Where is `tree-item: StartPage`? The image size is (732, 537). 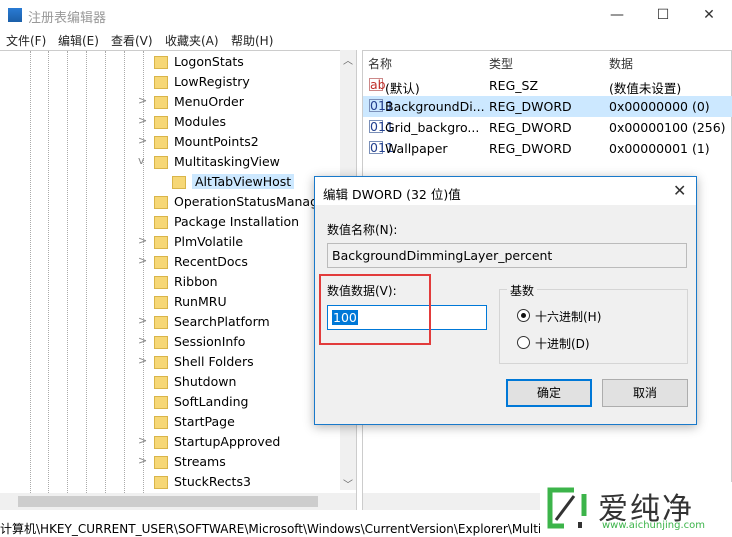 tree-item: StartPage is located at coordinates (170, 422).